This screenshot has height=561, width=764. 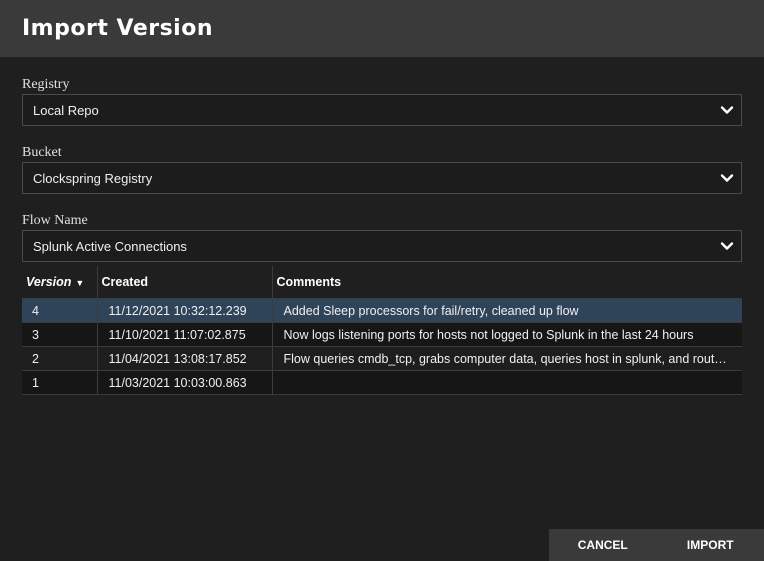 What do you see at coordinates (60, 334) in the screenshot?
I see `cell-version: 3` at bounding box center [60, 334].